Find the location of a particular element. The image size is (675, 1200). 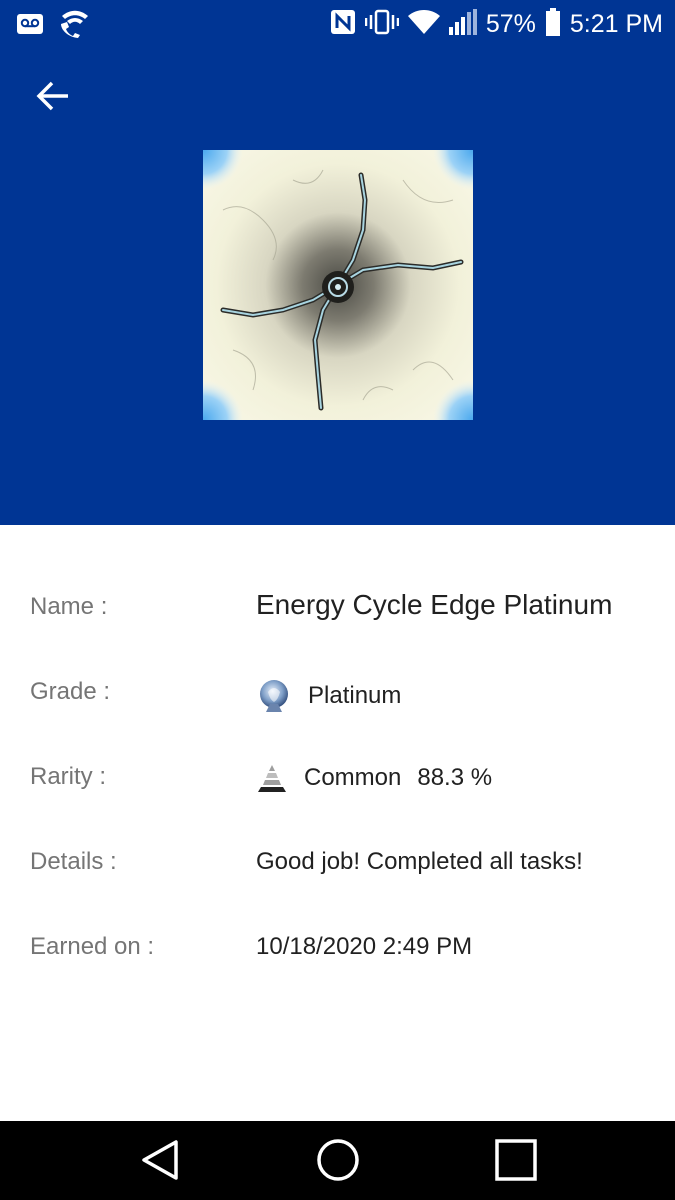

recents-square-icon is located at coordinates (516, 1162).